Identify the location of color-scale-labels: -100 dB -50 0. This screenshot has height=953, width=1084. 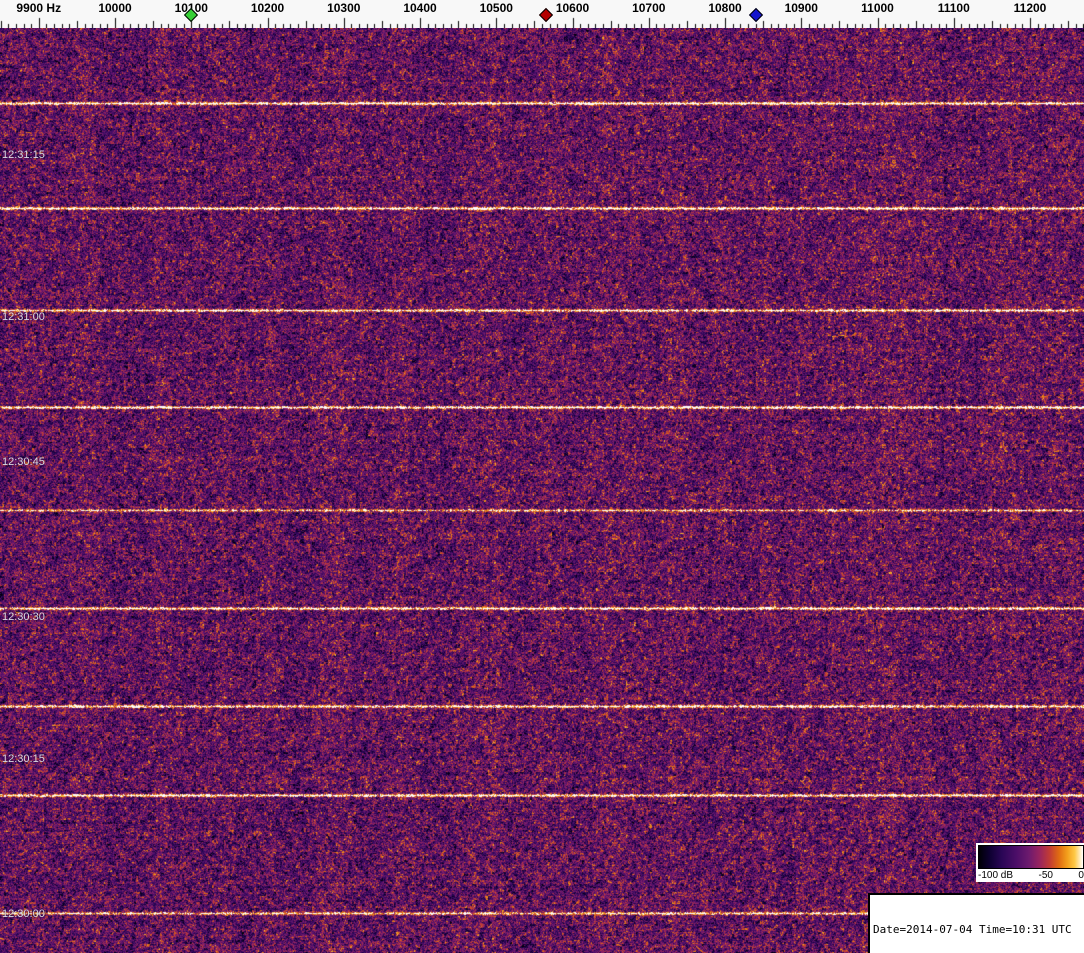
(1031, 875).